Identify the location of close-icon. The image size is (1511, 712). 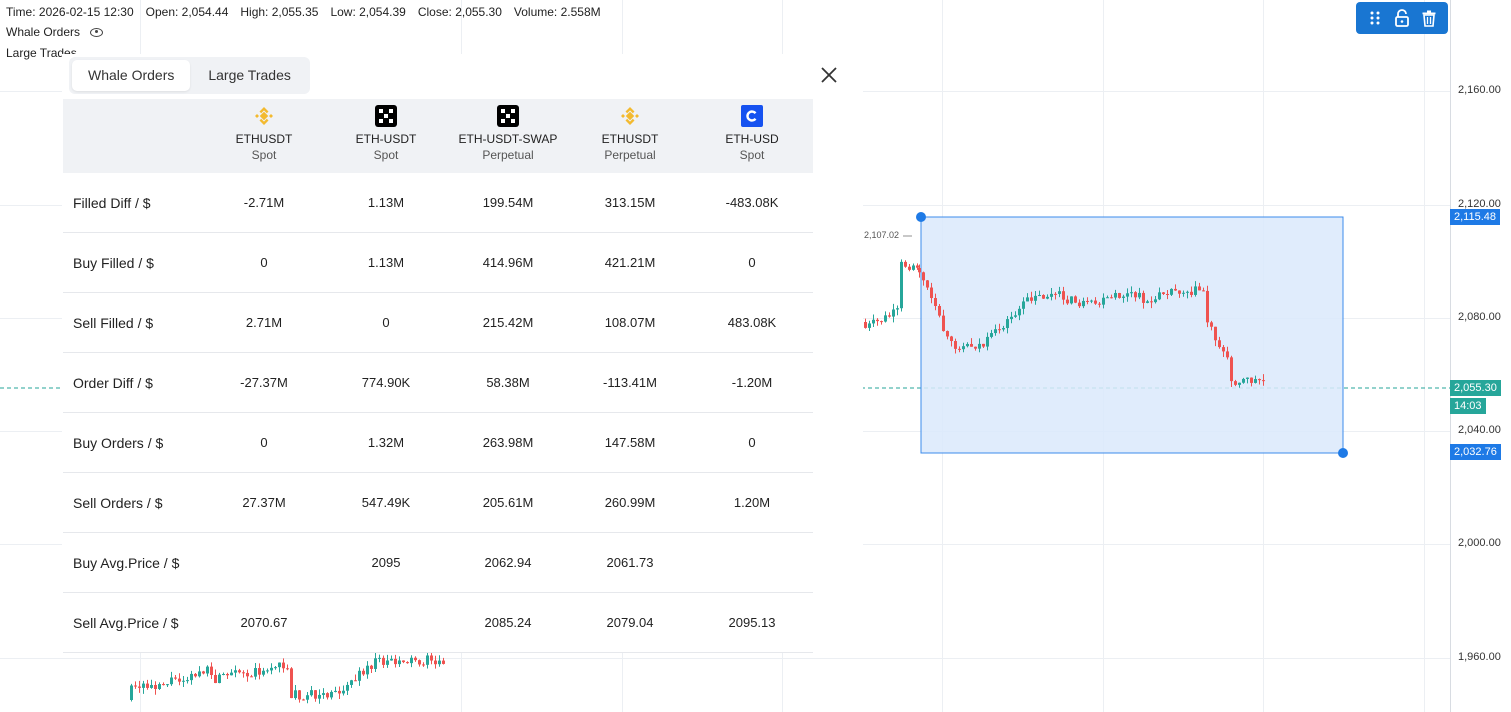
(829, 75).